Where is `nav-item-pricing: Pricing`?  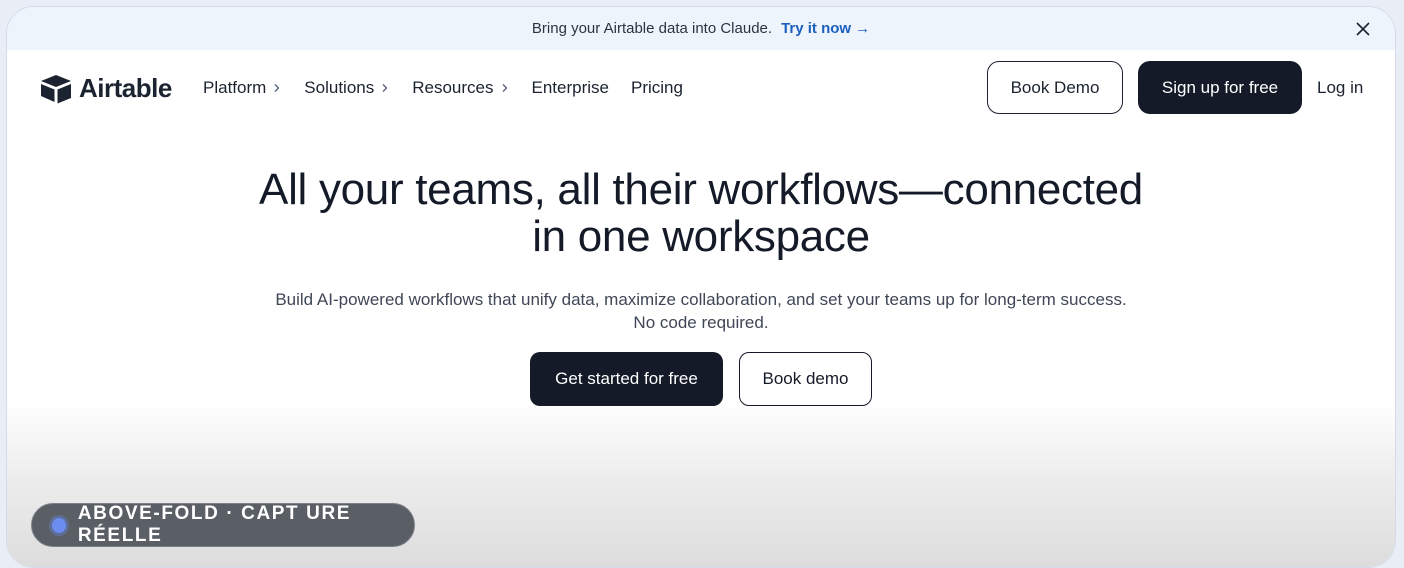 nav-item-pricing: Pricing is located at coordinates (657, 88).